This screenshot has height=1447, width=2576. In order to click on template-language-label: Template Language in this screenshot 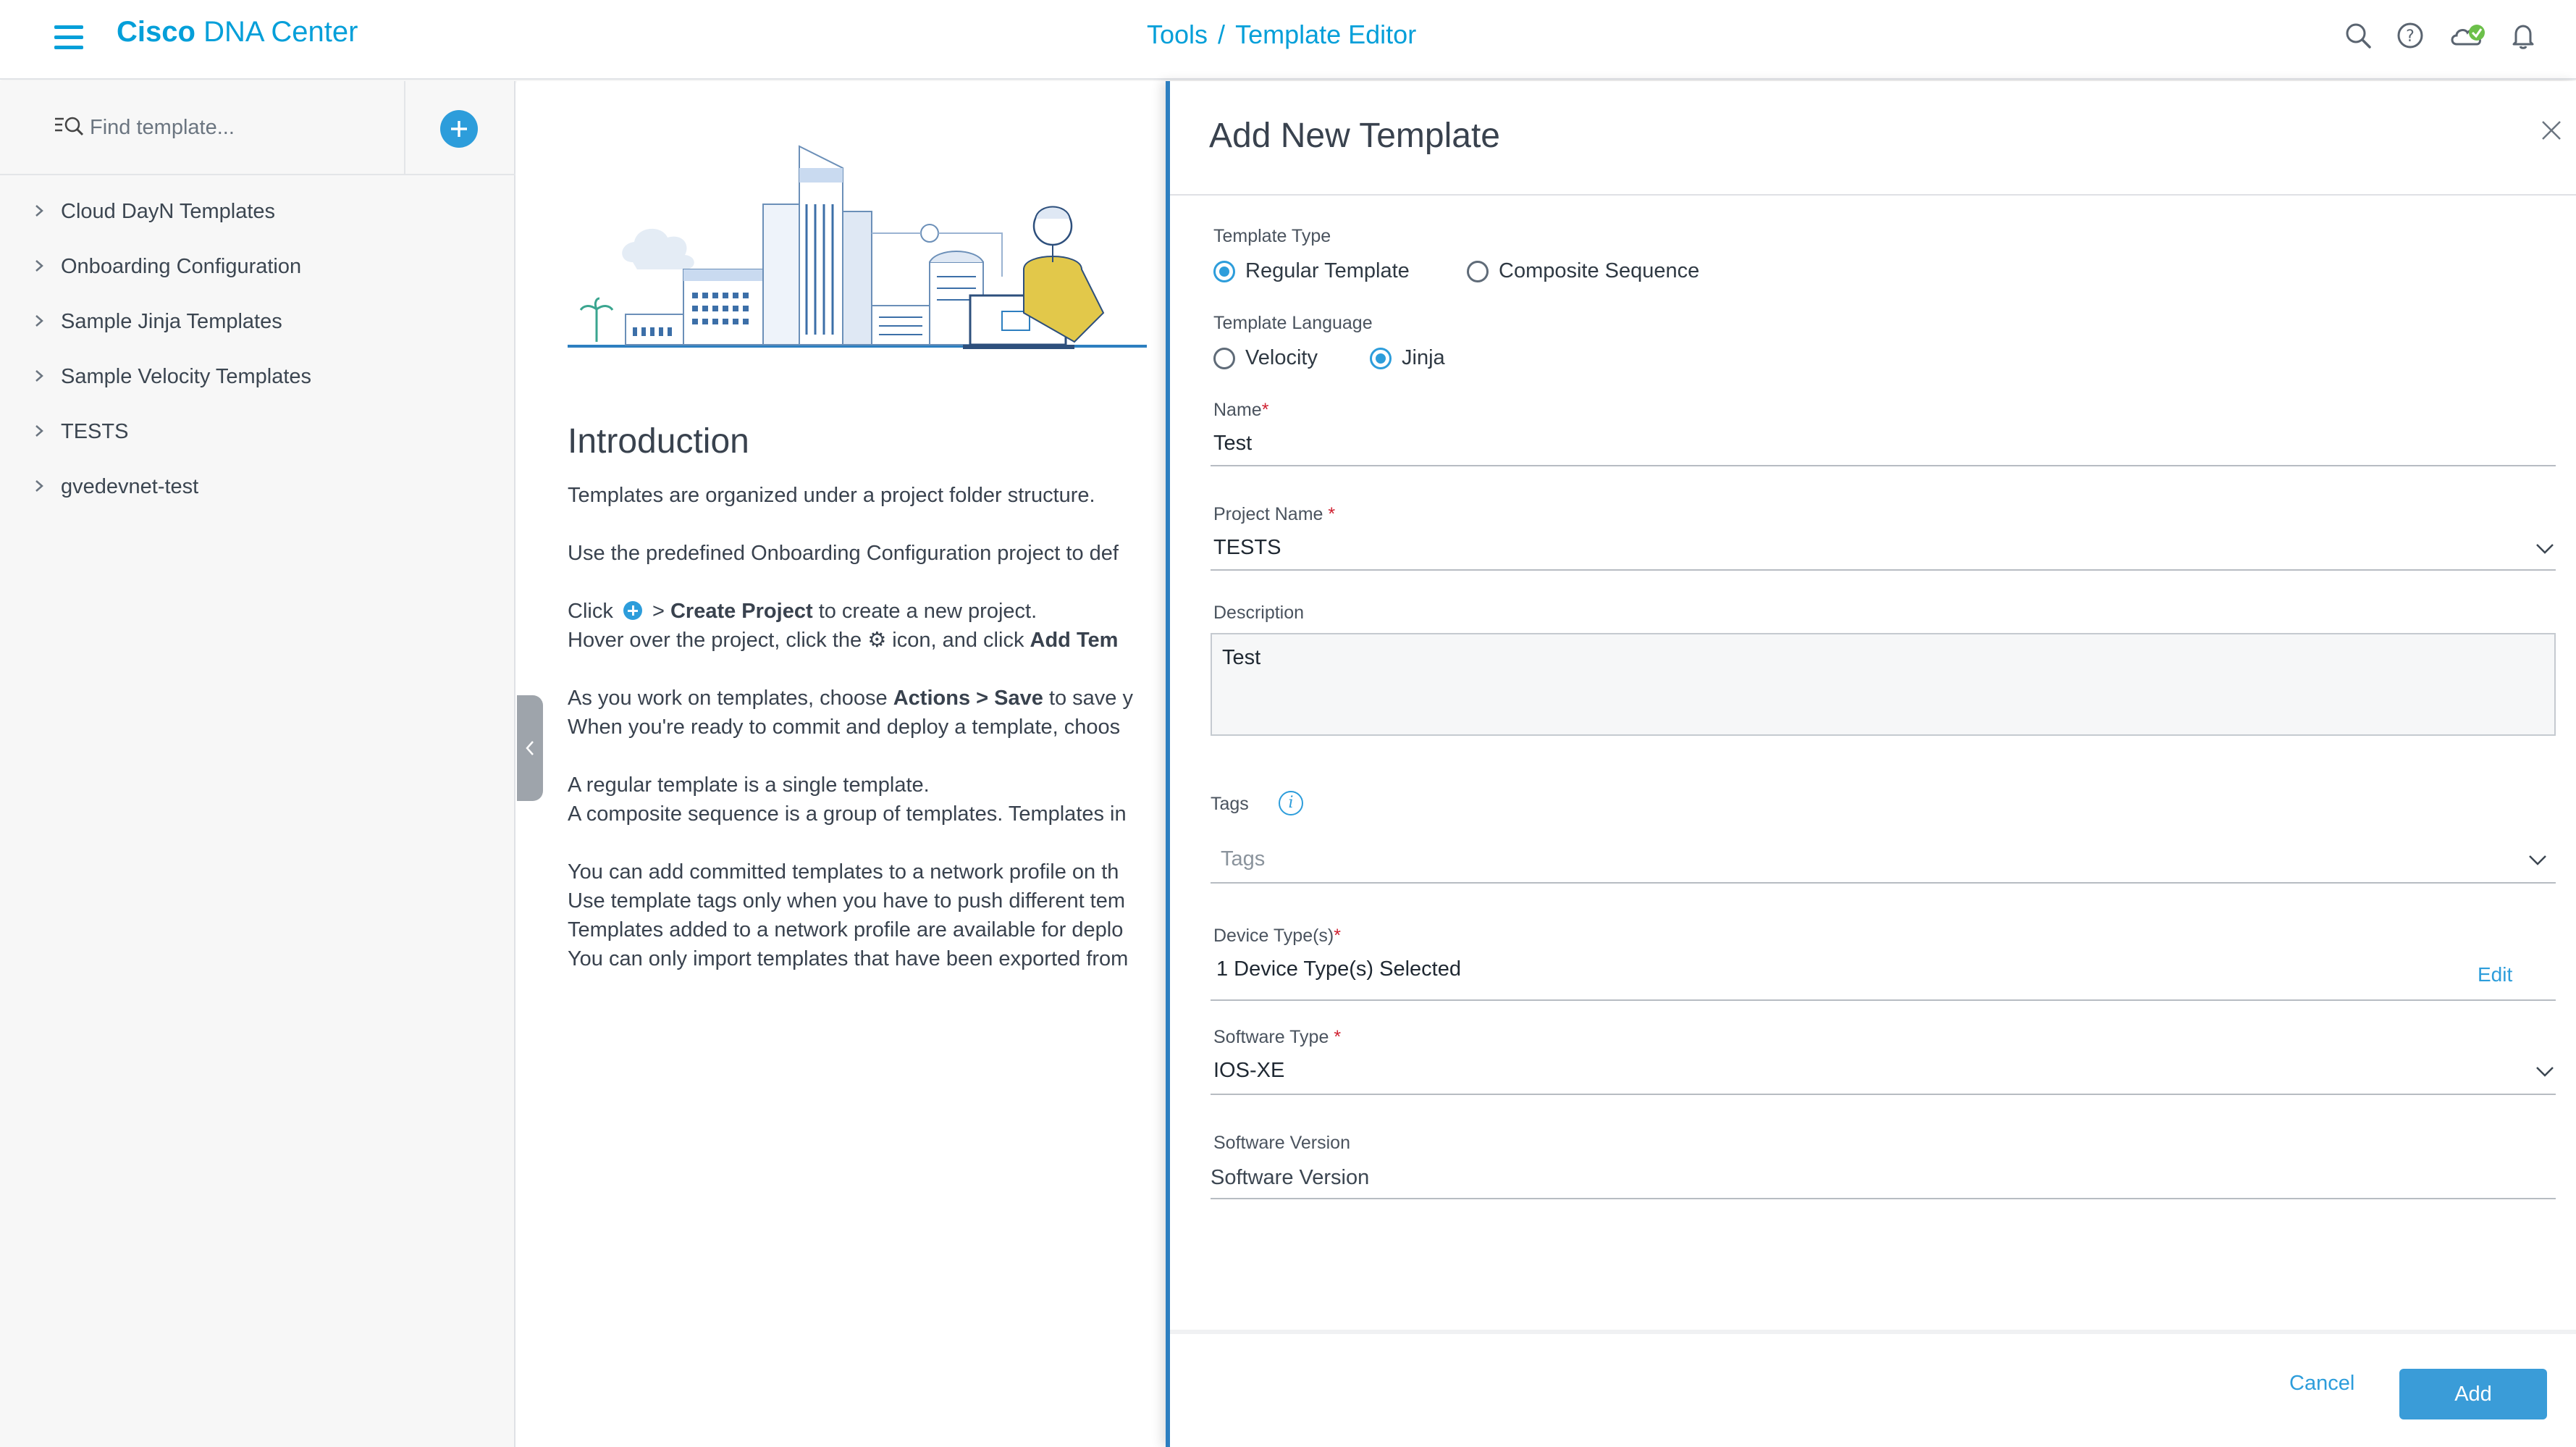, I will do `click(1293, 323)`.